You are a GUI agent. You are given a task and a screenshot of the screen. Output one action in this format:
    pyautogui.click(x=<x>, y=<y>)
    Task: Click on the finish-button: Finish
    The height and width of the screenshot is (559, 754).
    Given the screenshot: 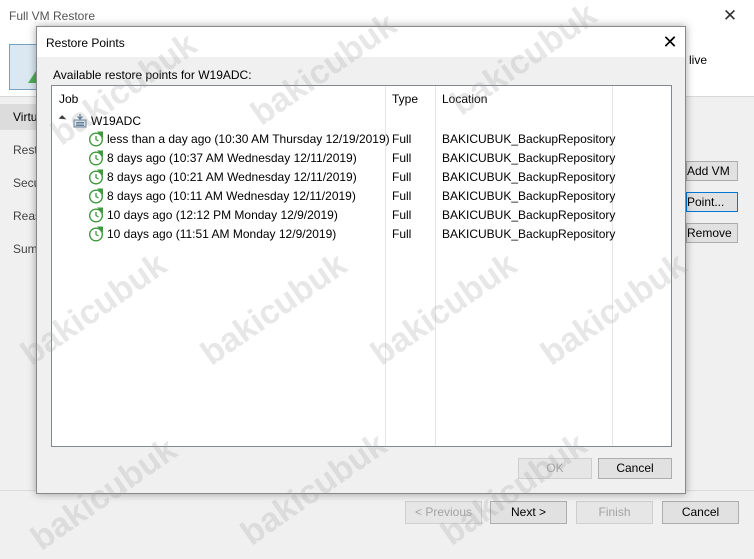 What is the action you would take?
    pyautogui.click(x=614, y=512)
    